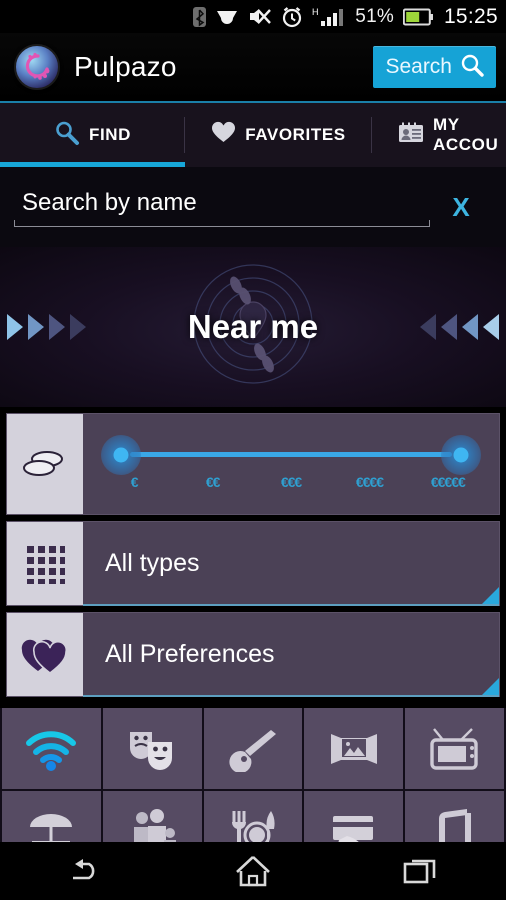 Image resolution: width=506 pixels, height=900 pixels. Describe the element at coordinates (295, 134) in the screenshot. I see `tab-favorites-label: FAVORITES` at that location.